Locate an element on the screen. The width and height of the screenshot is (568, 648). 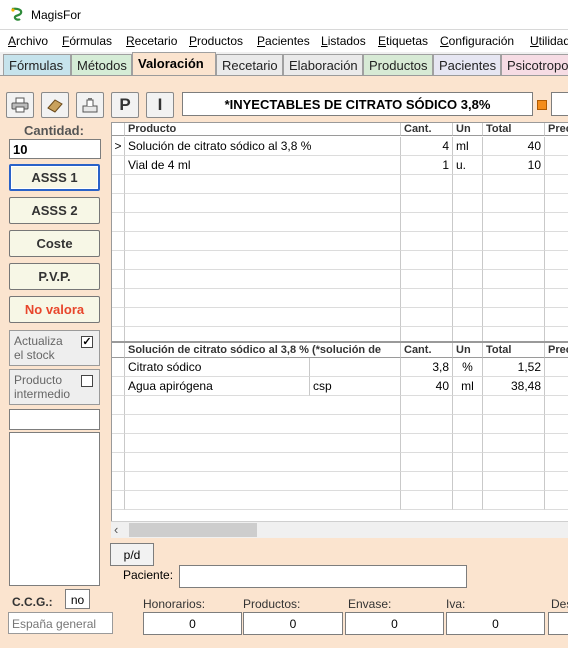
cell-total: 40 is located at coordinates (514, 146).